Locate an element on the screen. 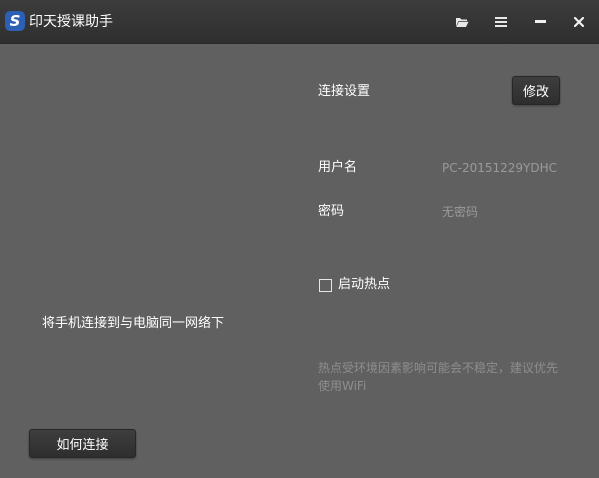 The image size is (599, 478). hotspot-label: 启动热点 is located at coordinates (364, 284).